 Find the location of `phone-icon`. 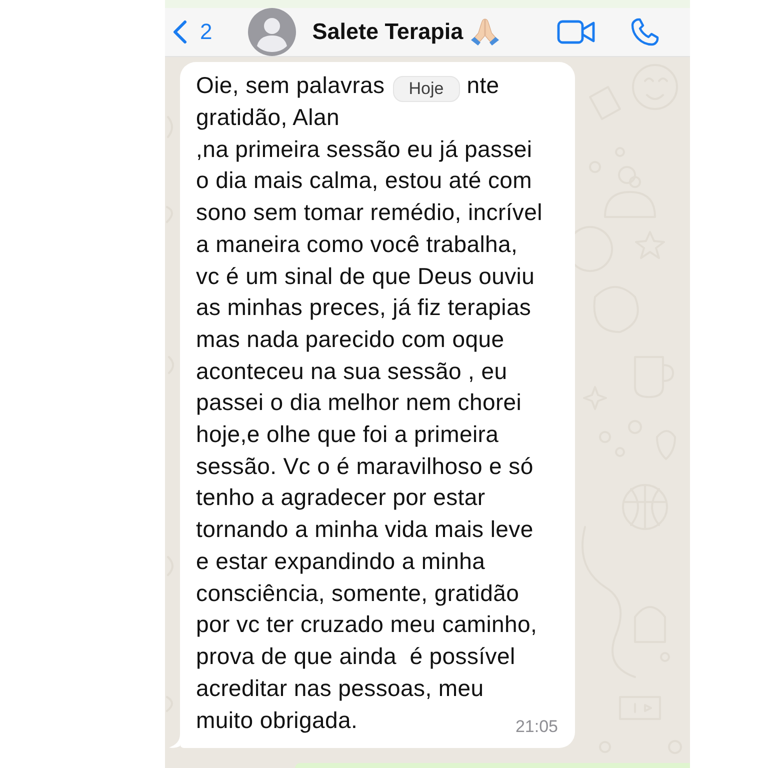

phone-icon is located at coordinates (645, 32).